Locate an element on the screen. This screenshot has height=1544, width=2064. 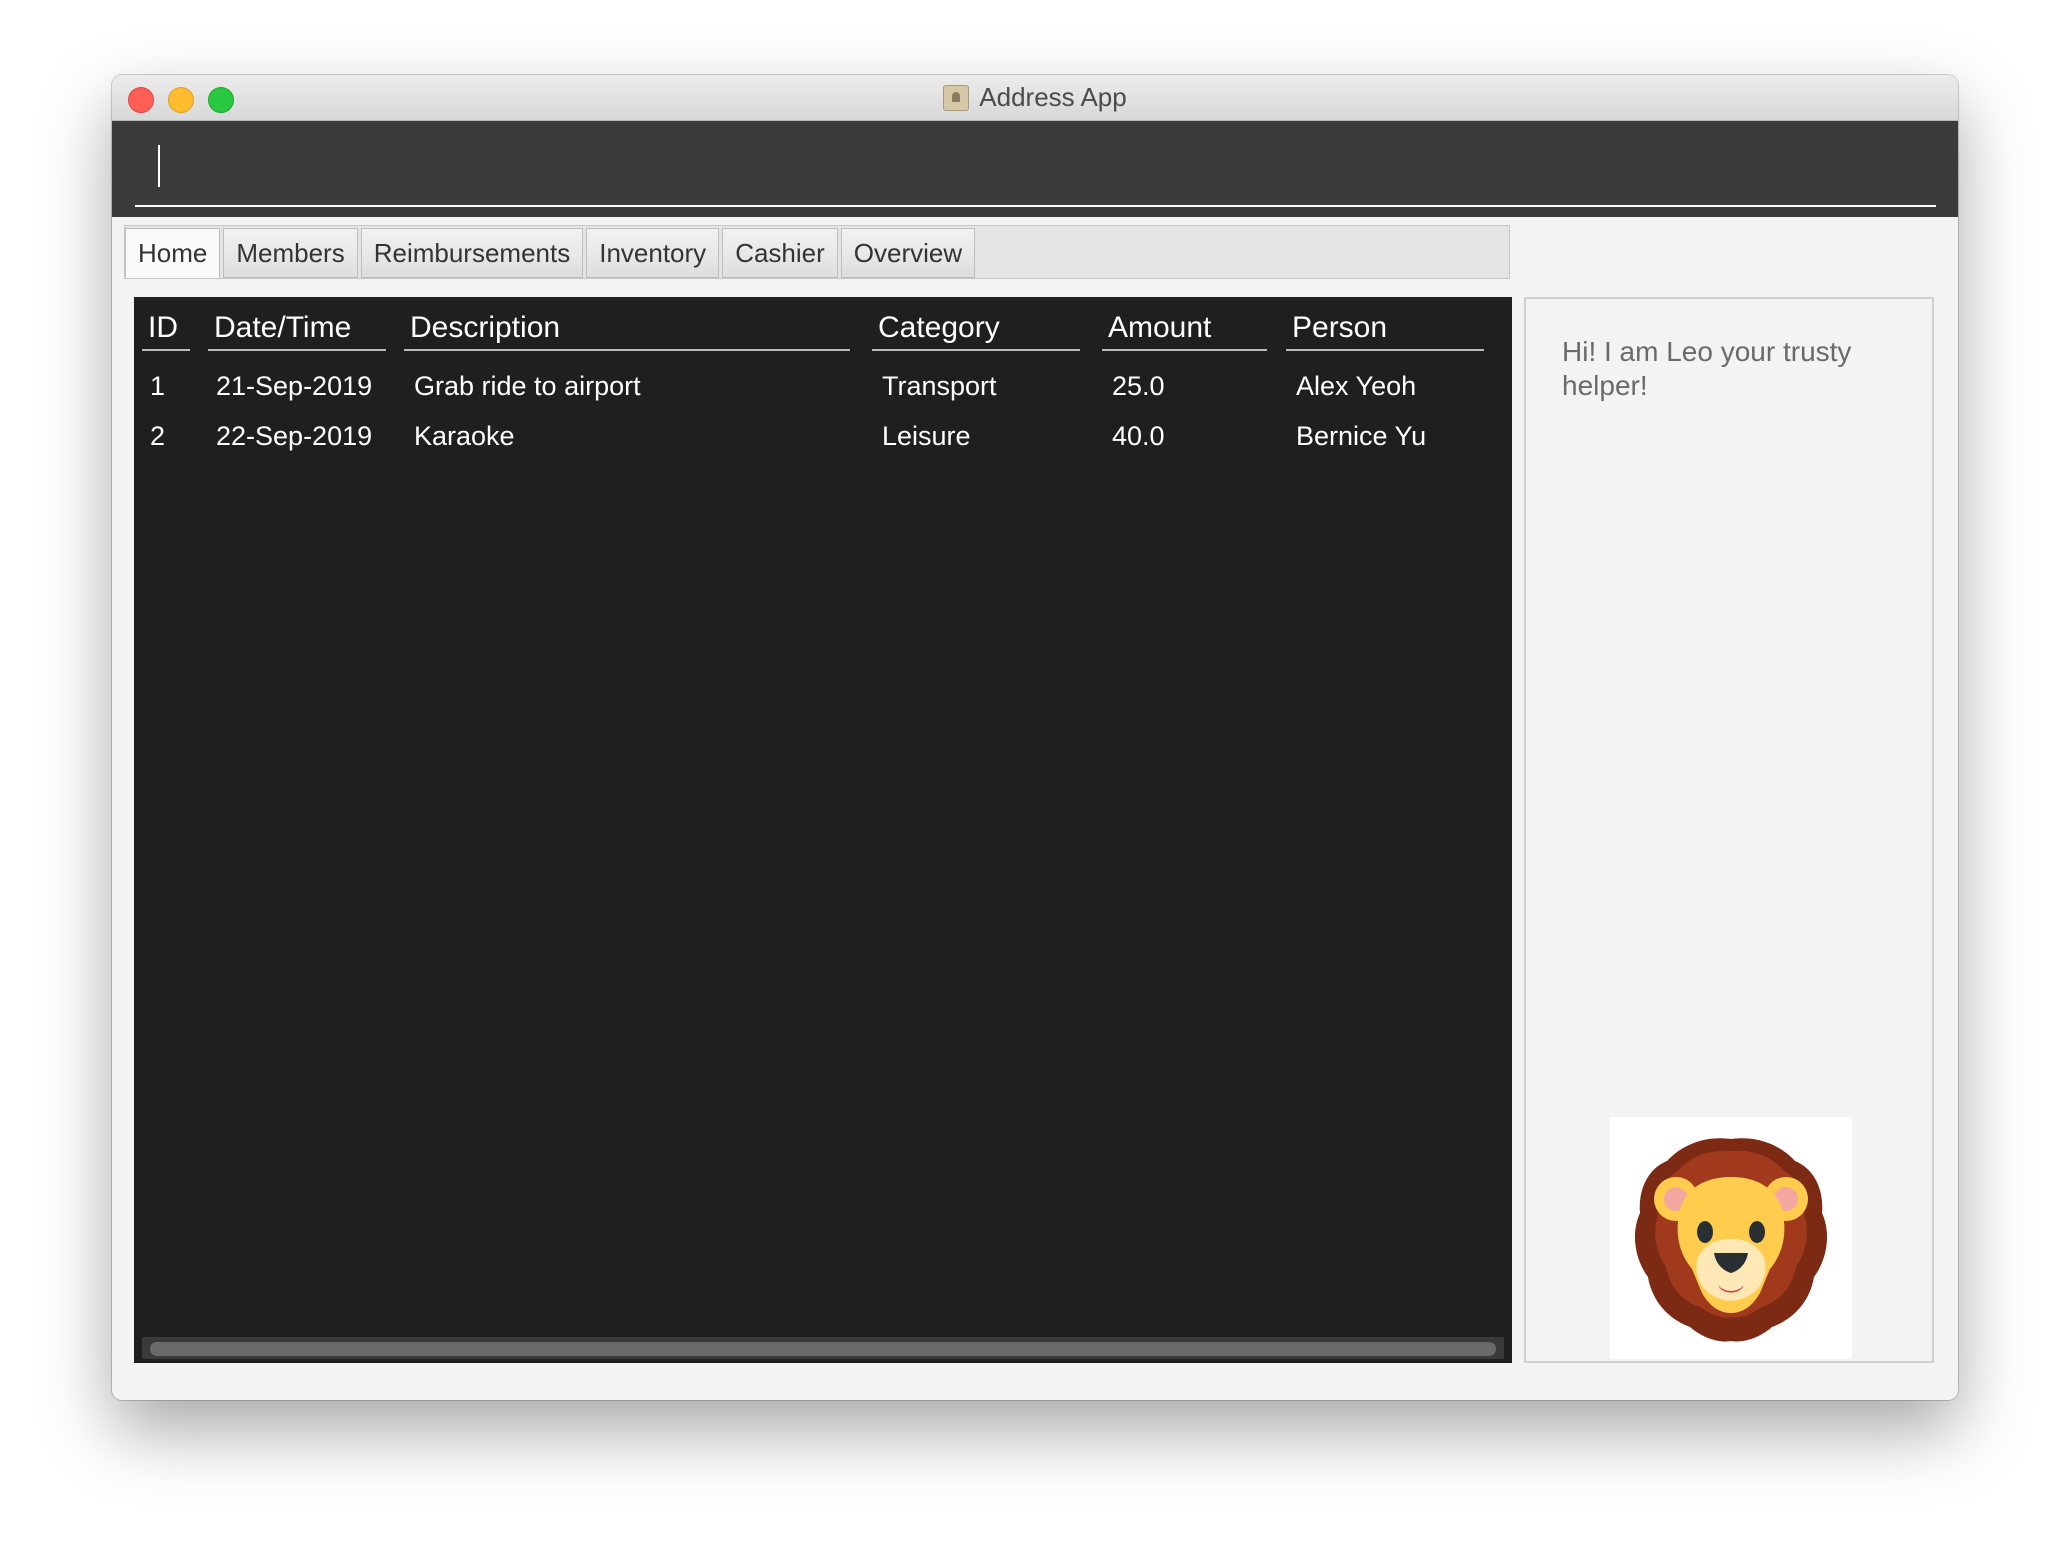
tab-overview: Overview is located at coordinates (908, 253).